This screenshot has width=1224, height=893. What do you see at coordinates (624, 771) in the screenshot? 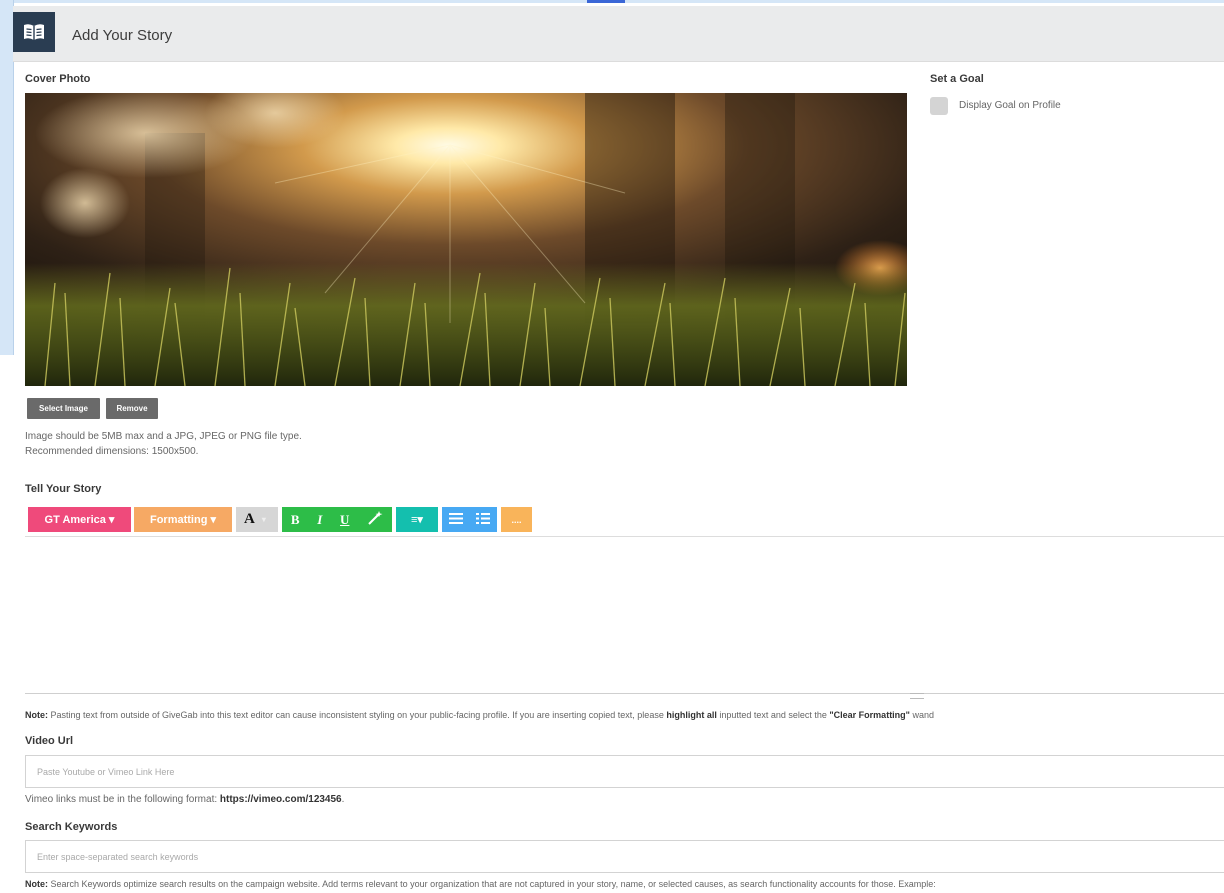
I see `video-url-input` at bounding box center [624, 771].